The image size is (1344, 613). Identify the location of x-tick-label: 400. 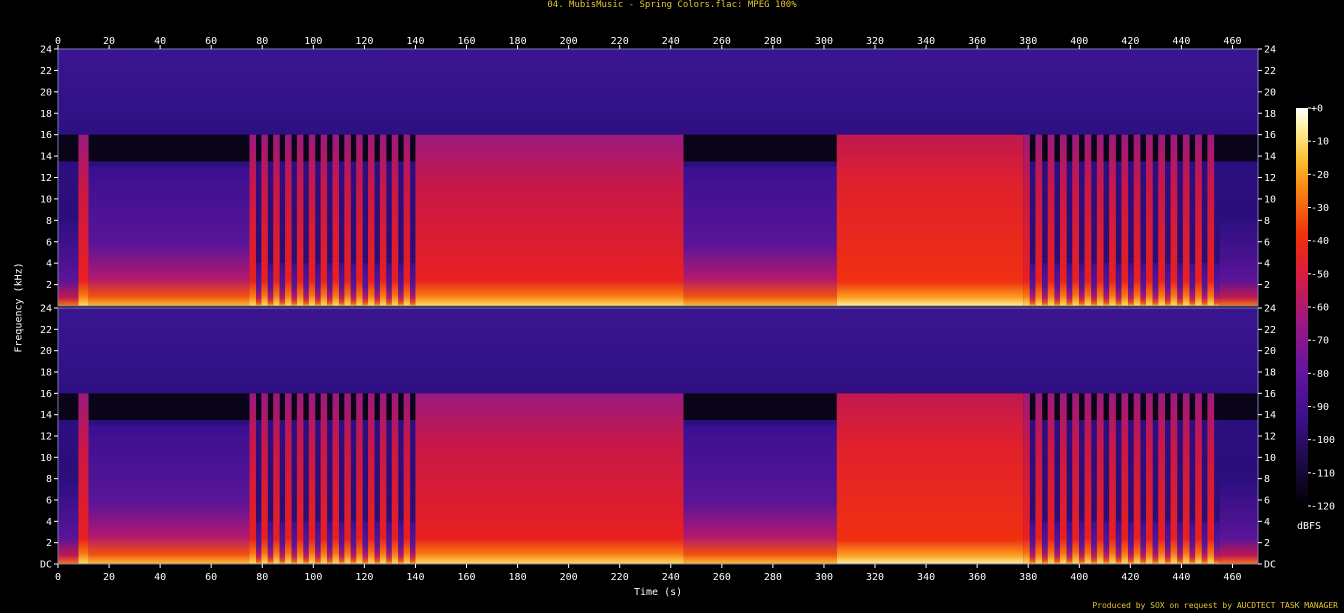
(1079, 41).